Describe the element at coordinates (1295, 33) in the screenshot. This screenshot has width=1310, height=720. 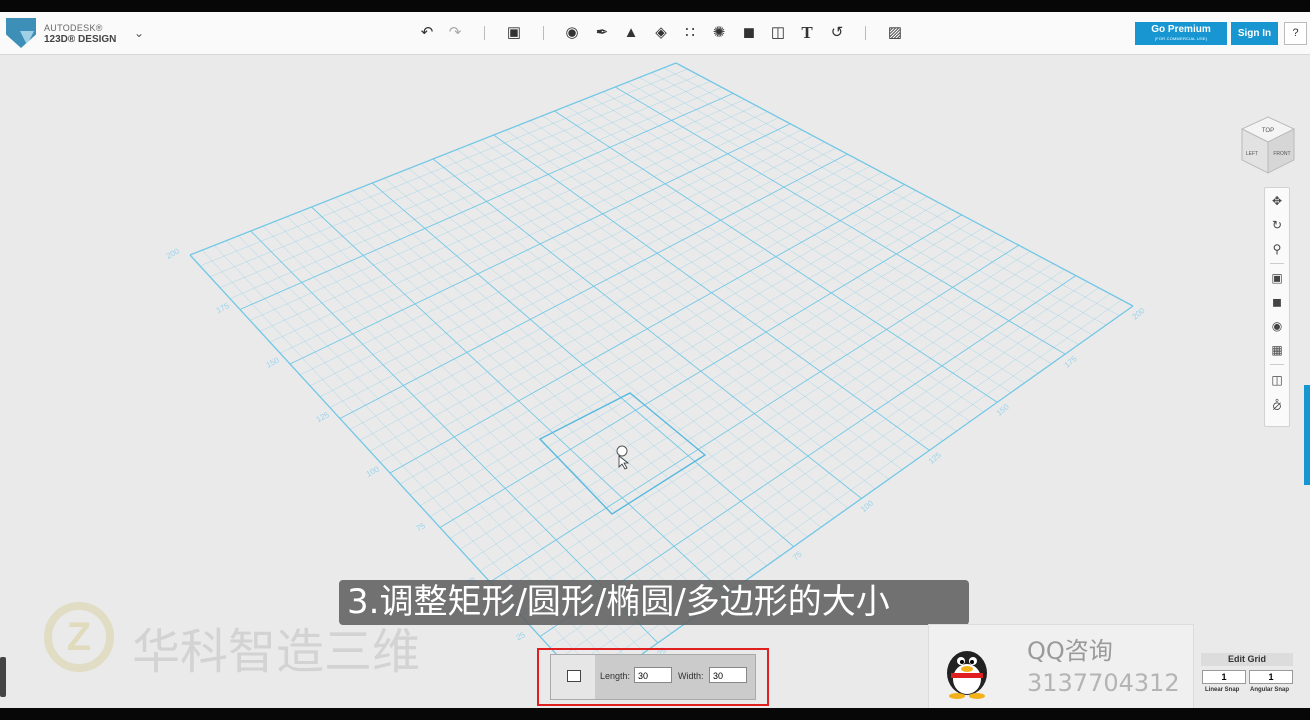
I see `help-button: ?` at that location.